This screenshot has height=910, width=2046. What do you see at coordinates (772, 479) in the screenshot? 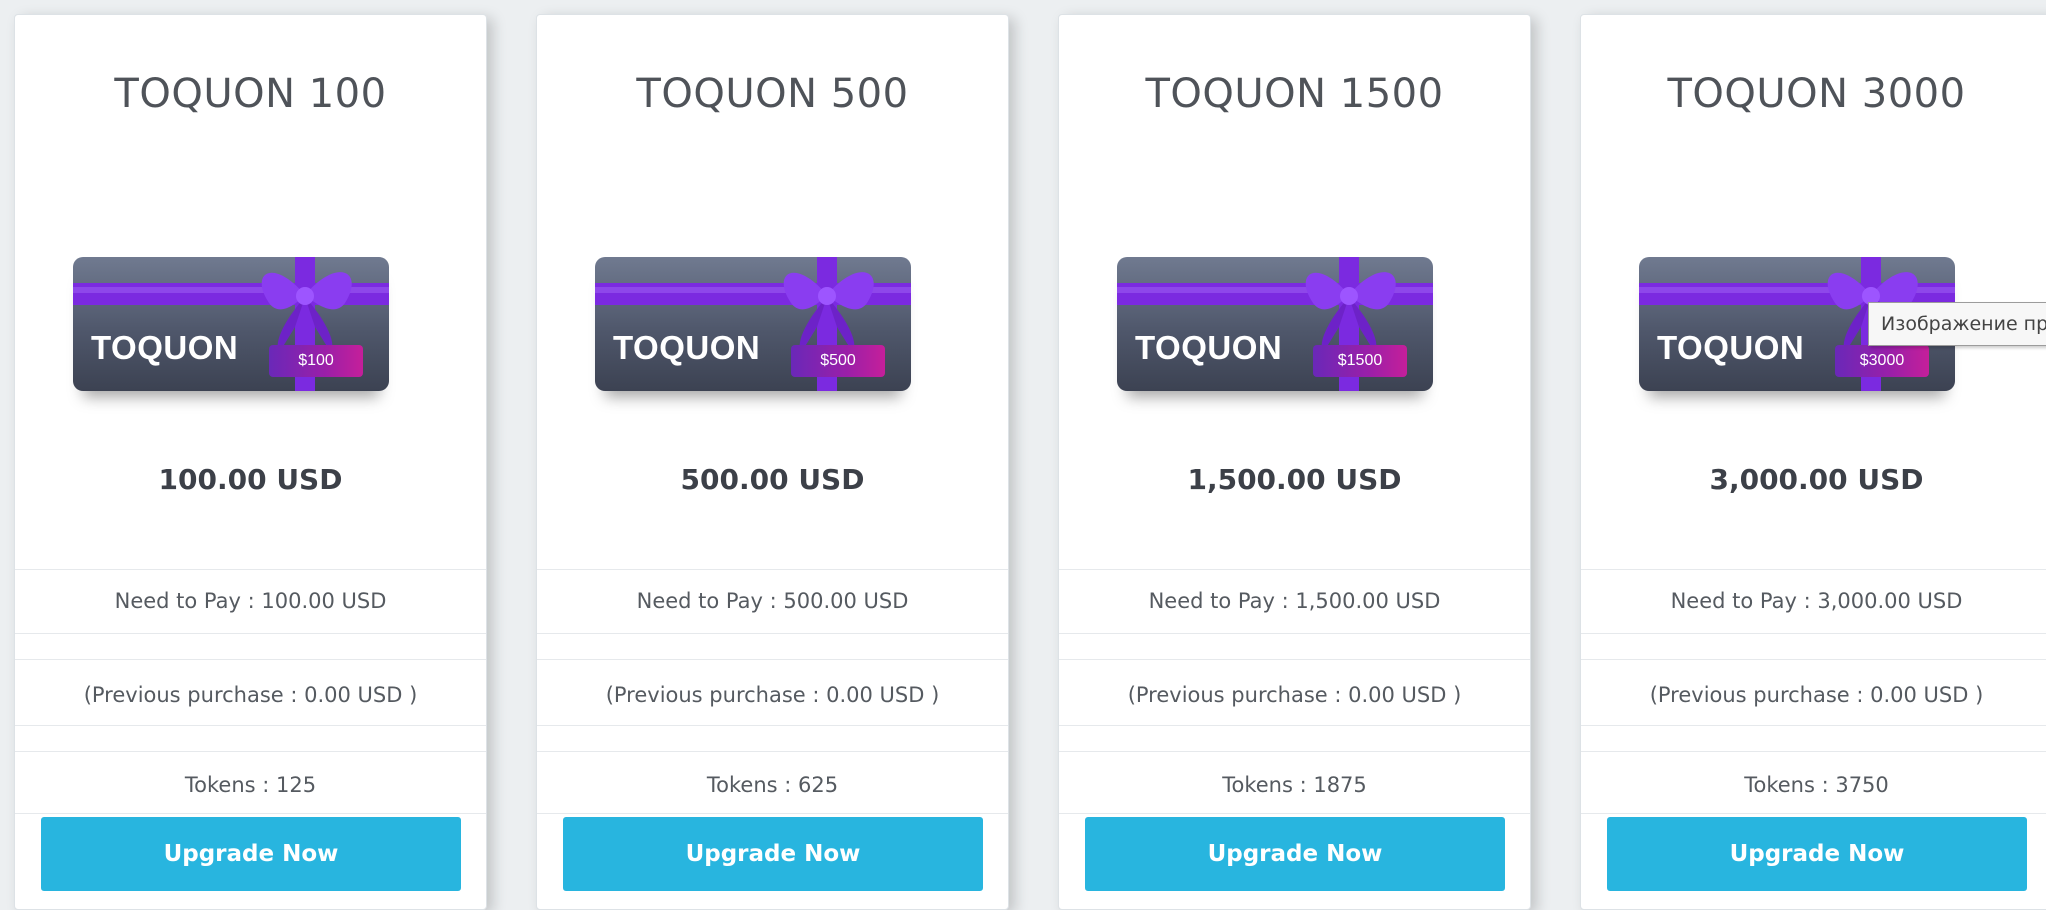
I see `card-price: 500.00 USD` at bounding box center [772, 479].